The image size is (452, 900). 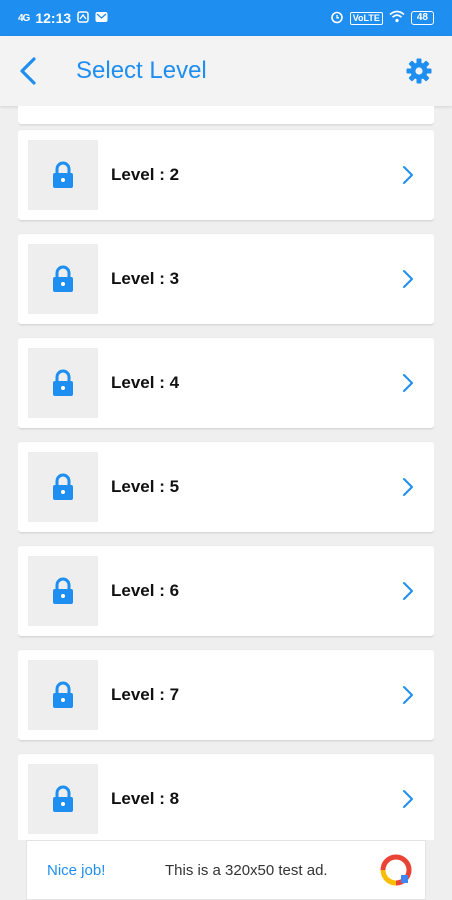 What do you see at coordinates (226, 71) in the screenshot?
I see `app-bar: Select Level` at bounding box center [226, 71].